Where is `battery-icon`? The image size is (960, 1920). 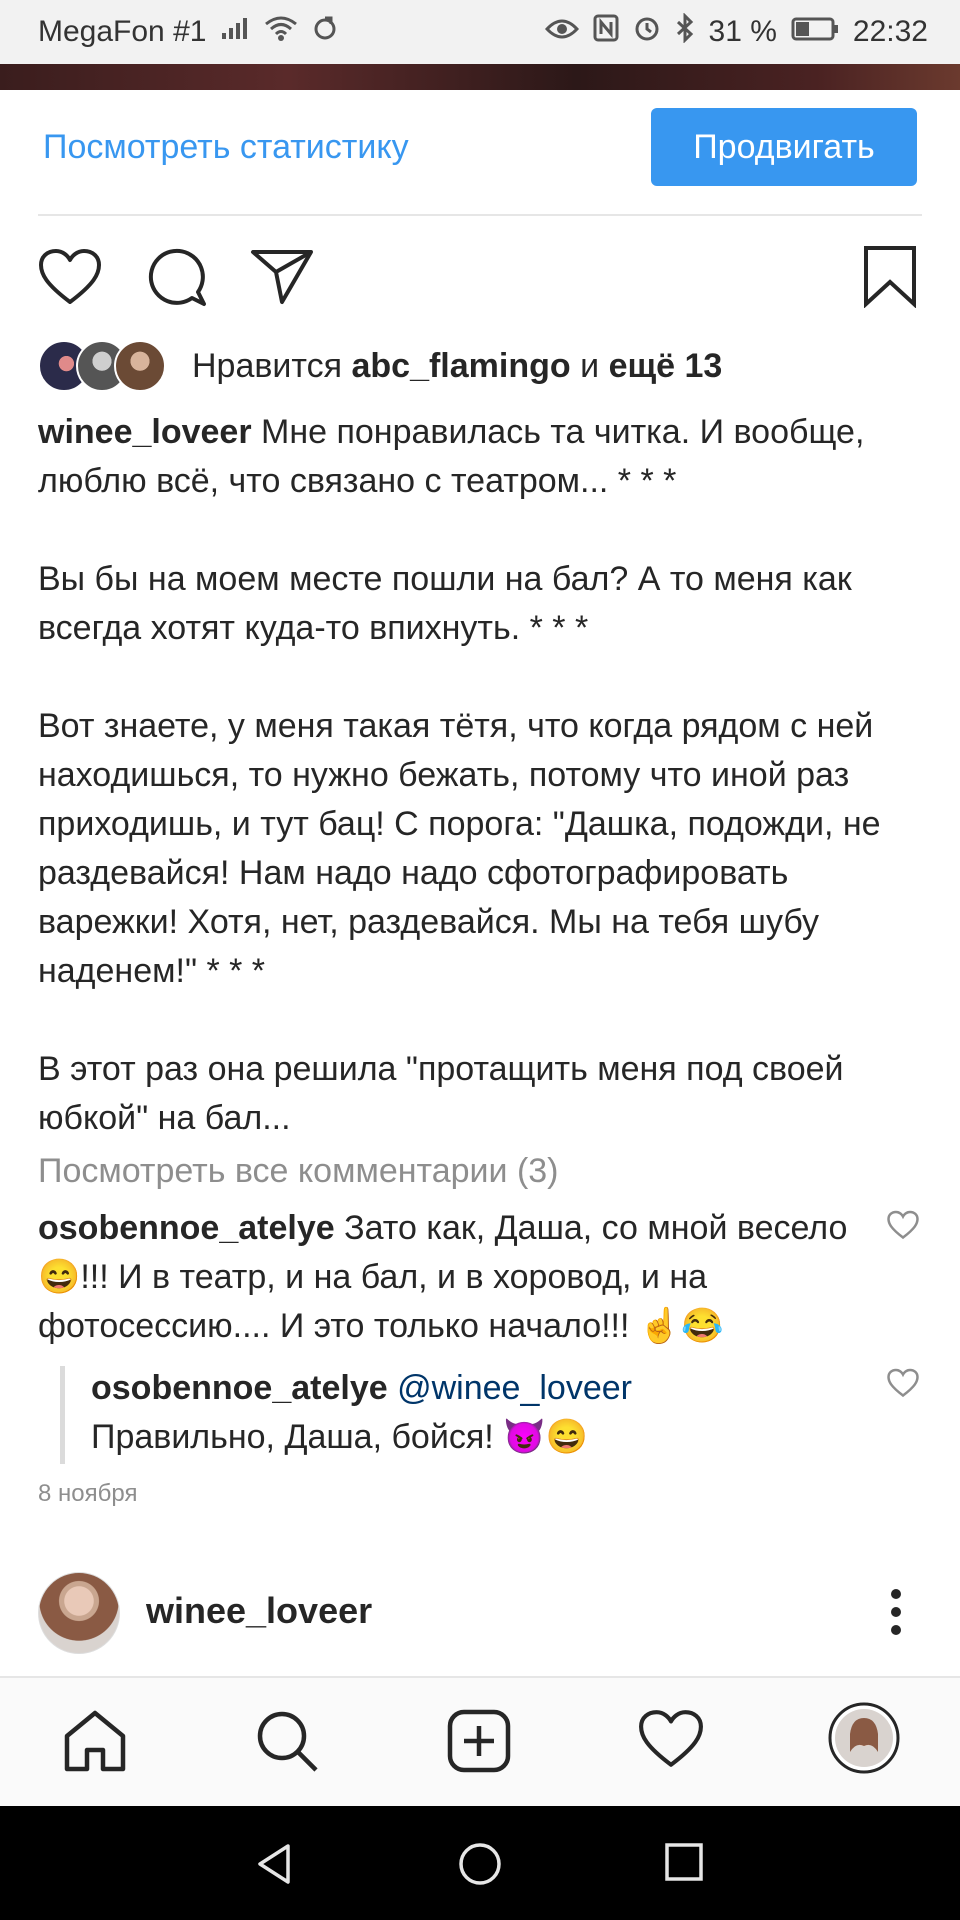 battery-icon is located at coordinates (815, 32).